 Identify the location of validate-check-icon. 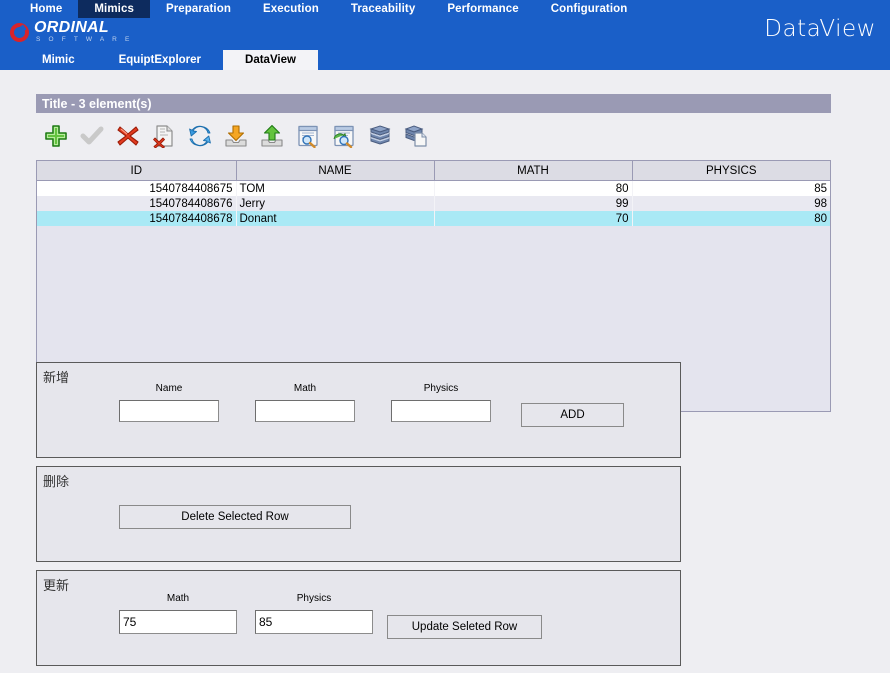
(92, 136).